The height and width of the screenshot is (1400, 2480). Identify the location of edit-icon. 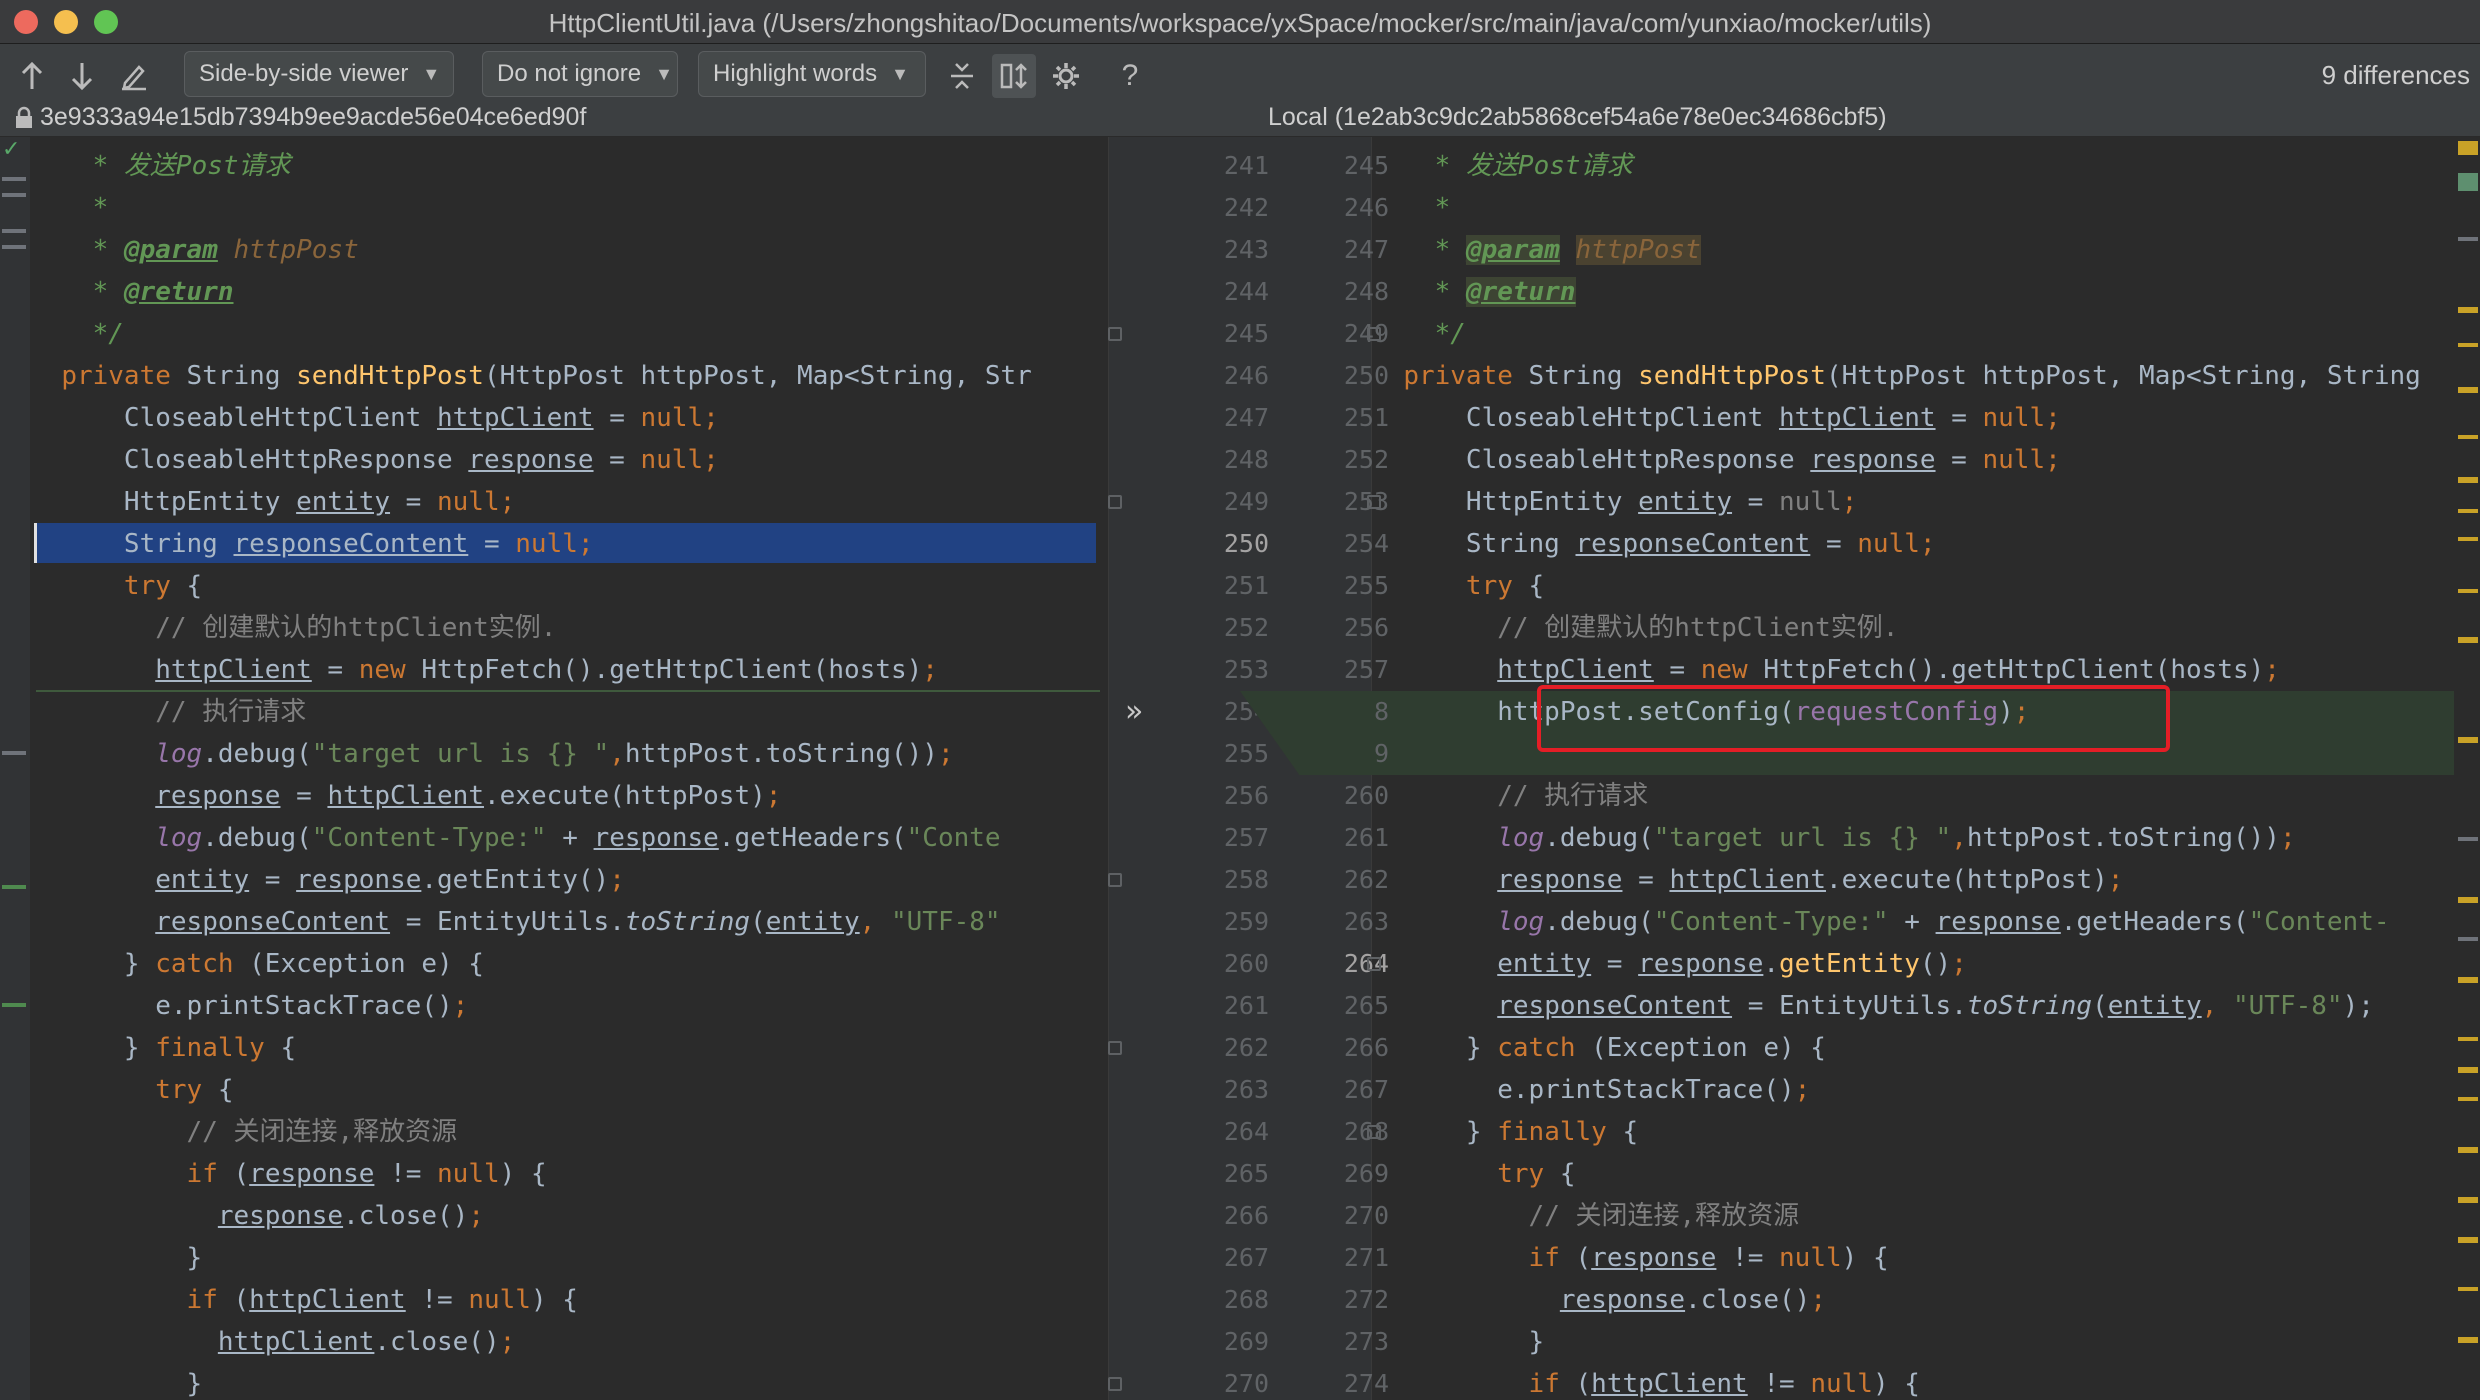
(134, 76).